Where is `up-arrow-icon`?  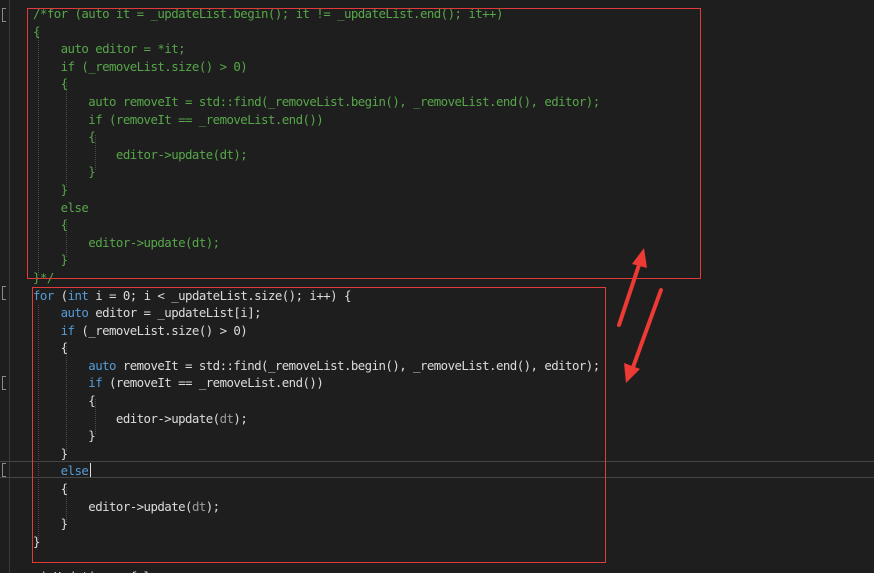
up-arrow-icon is located at coordinates (632, 287).